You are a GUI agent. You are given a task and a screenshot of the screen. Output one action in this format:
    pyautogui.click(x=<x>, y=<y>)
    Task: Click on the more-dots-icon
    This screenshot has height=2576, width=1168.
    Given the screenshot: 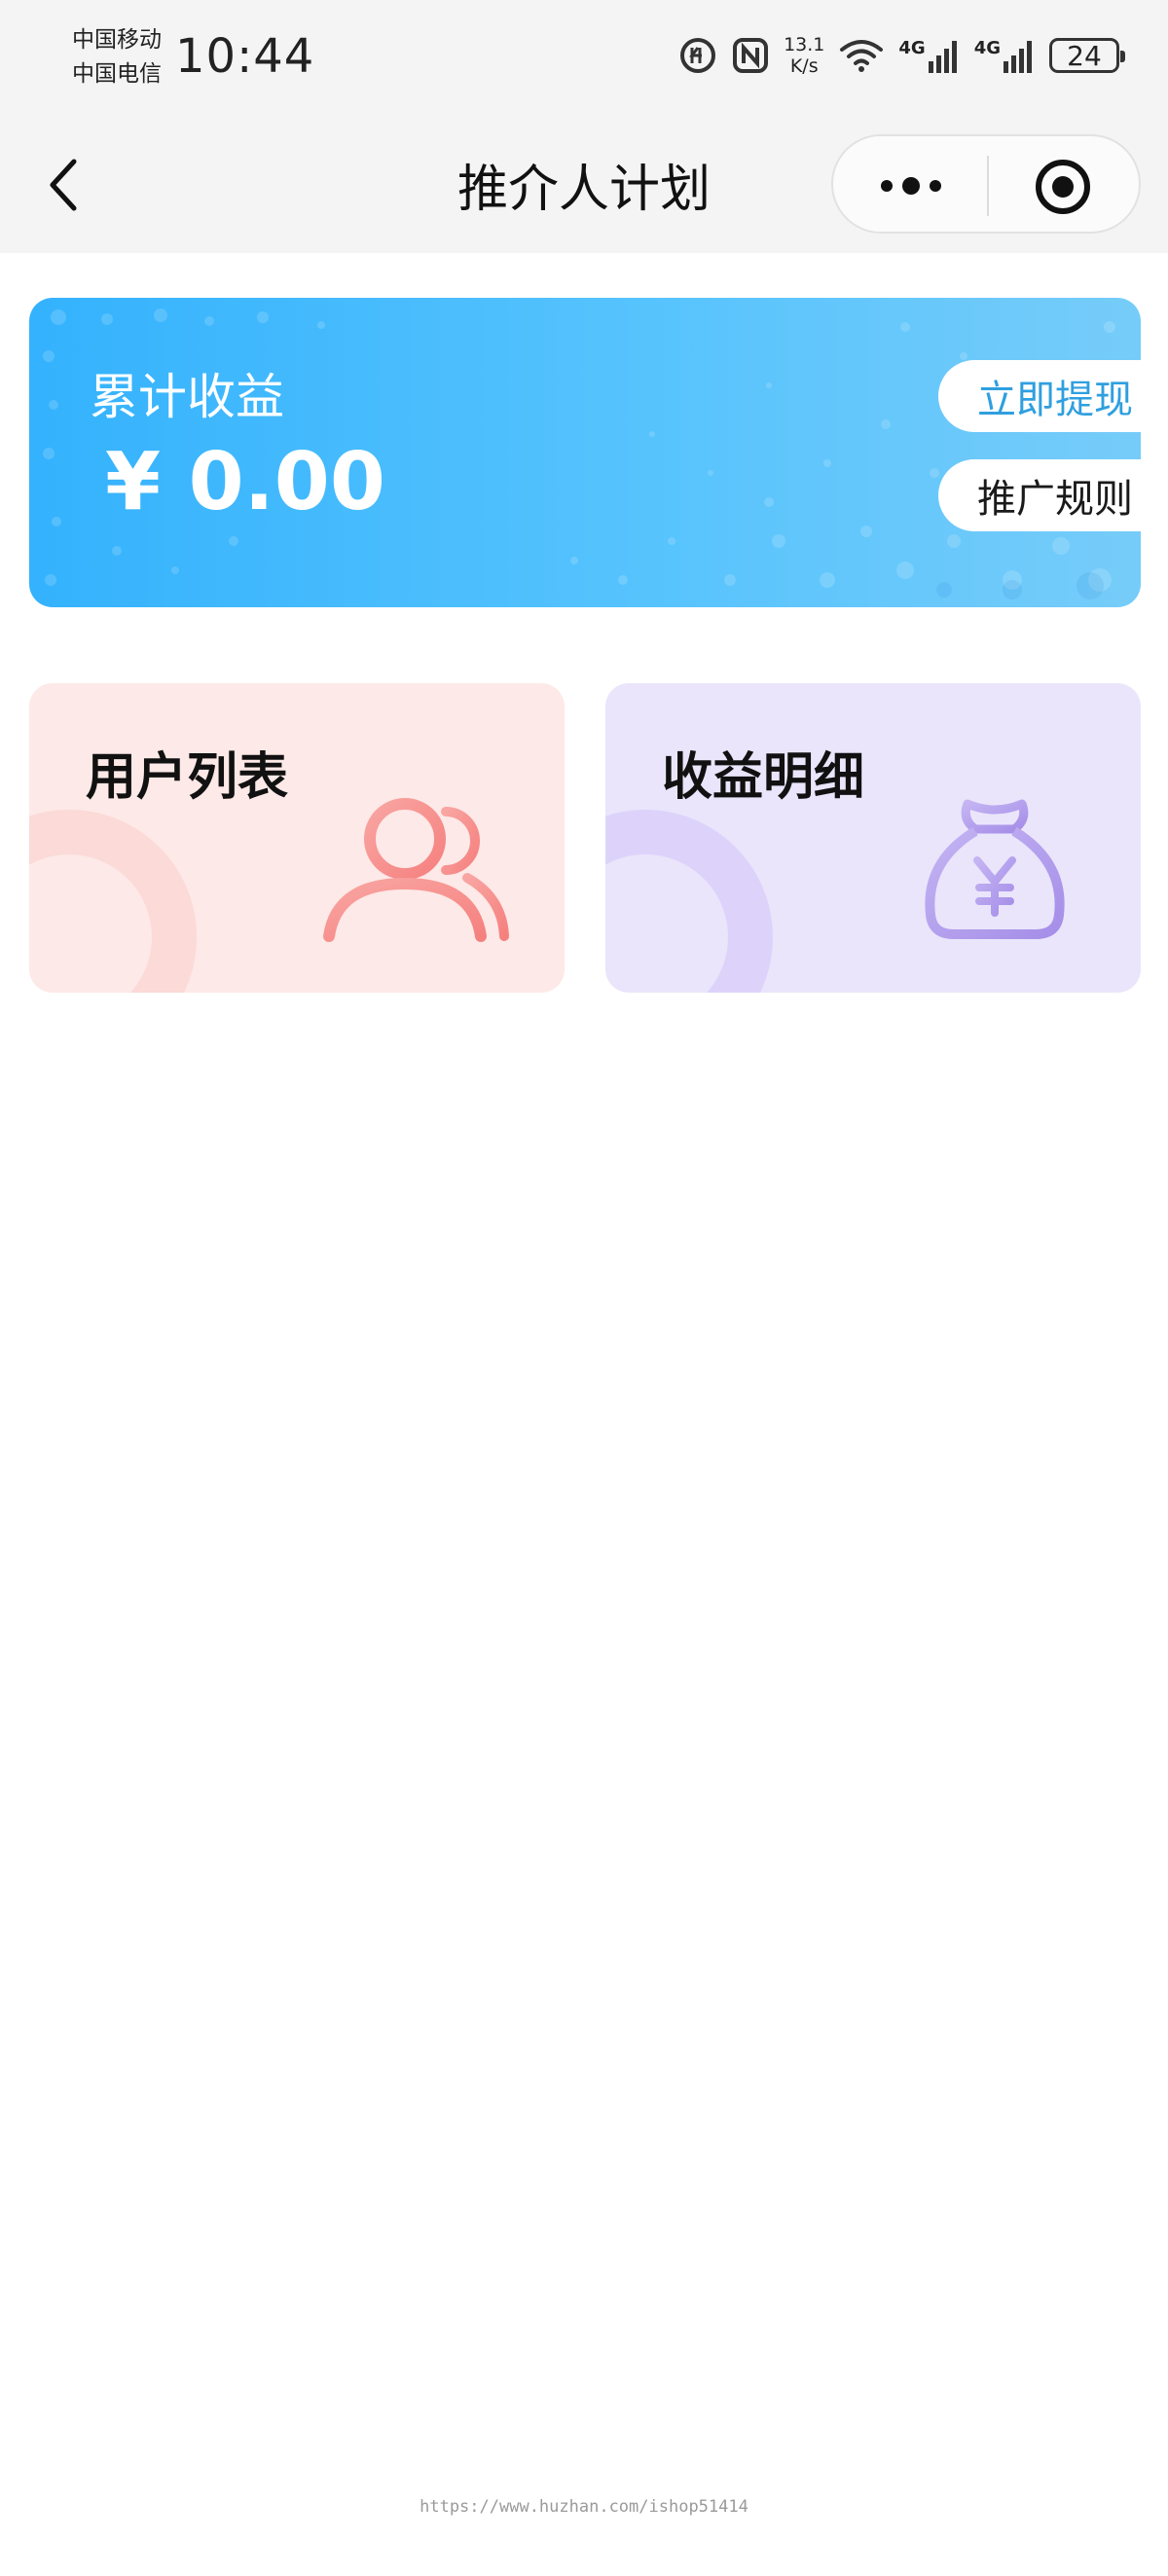 What is the action you would take?
    pyautogui.click(x=911, y=186)
    